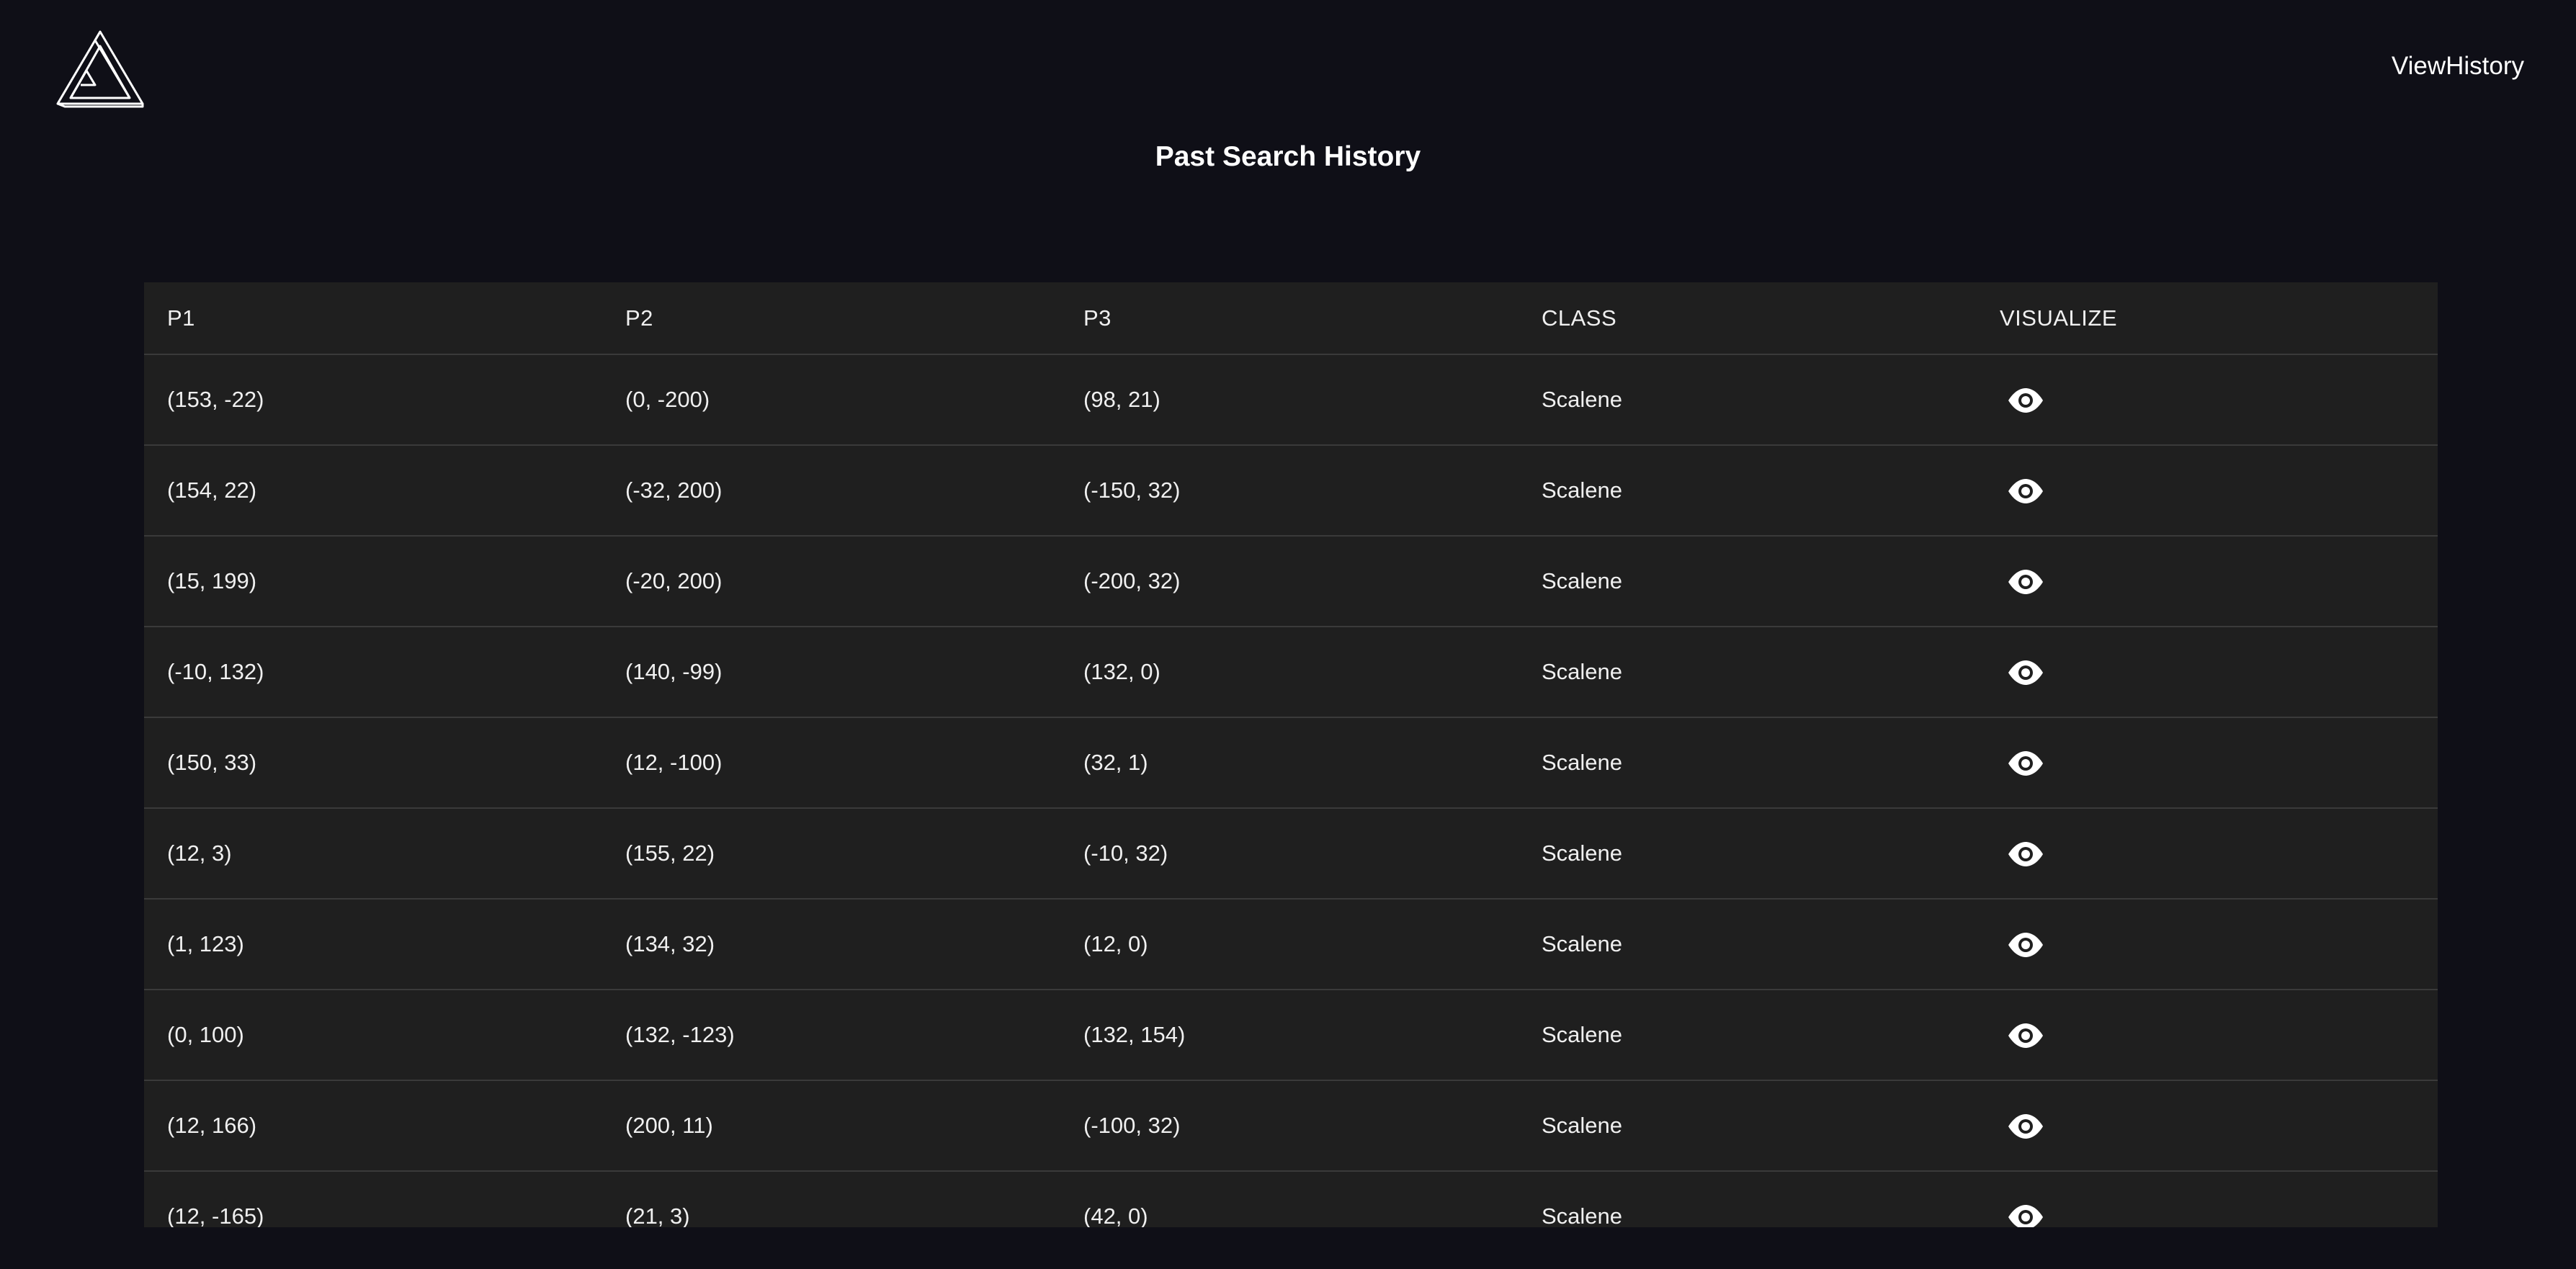 The width and height of the screenshot is (2576, 1269). Describe the element at coordinates (373, 319) in the screenshot. I see `header-p1: P1` at that location.